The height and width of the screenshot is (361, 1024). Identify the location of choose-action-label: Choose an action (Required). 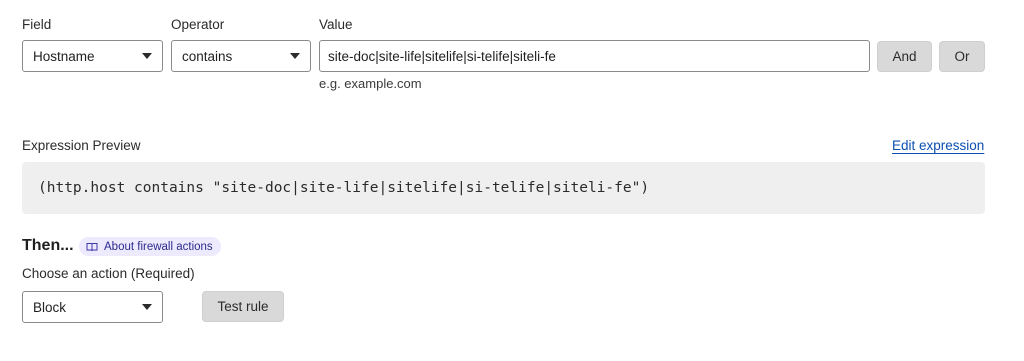
(108, 273).